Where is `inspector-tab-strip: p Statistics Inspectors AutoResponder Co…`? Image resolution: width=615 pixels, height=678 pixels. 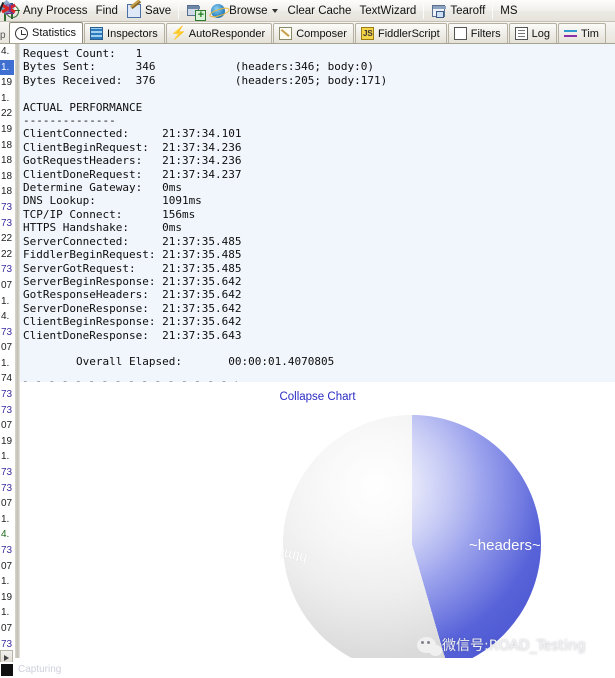
inspector-tab-strip: p Statistics Inspectors AutoResponder Co… is located at coordinates (307, 33).